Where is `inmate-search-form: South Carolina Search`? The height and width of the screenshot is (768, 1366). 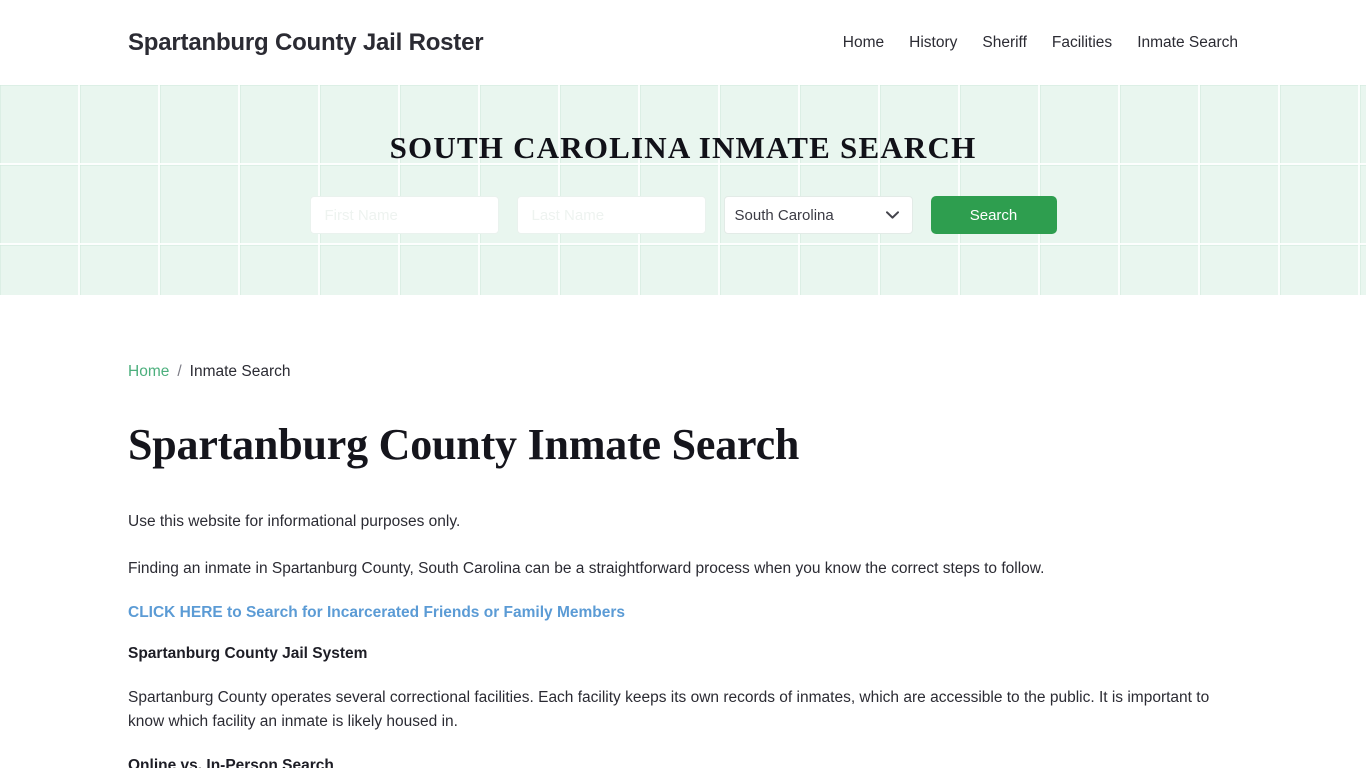
inmate-search-form: South Carolina Search is located at coordinates (683, 215).